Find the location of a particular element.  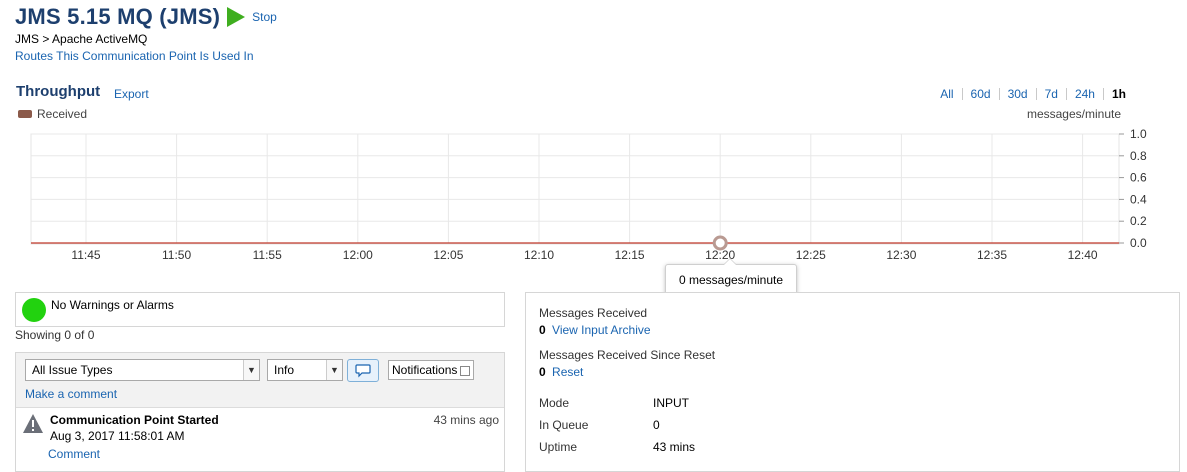

x-tick-label: 11:50 is located at coordinates (176, 255).